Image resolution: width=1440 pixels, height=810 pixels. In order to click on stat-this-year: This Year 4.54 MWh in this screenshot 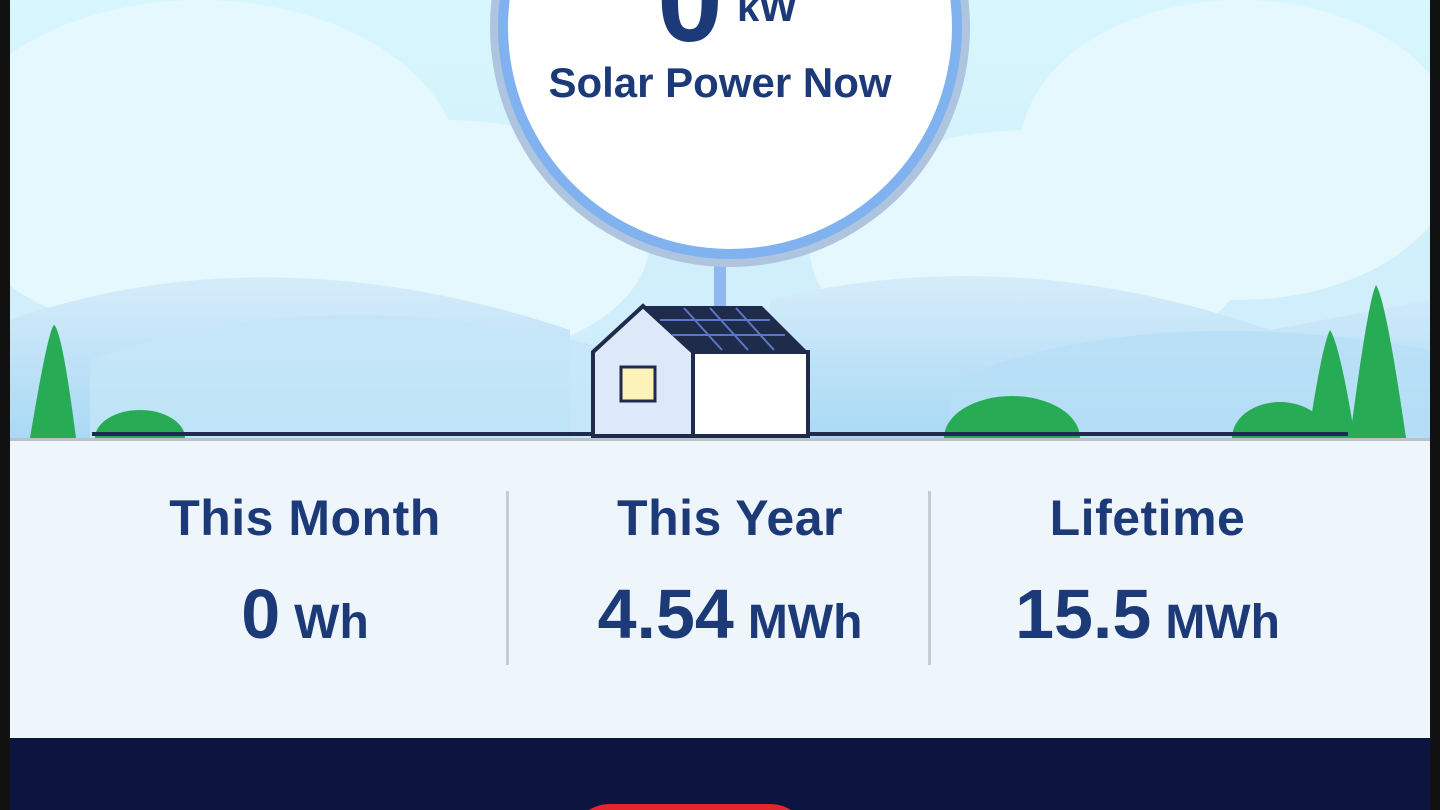, I will do `click(730, 571)`.